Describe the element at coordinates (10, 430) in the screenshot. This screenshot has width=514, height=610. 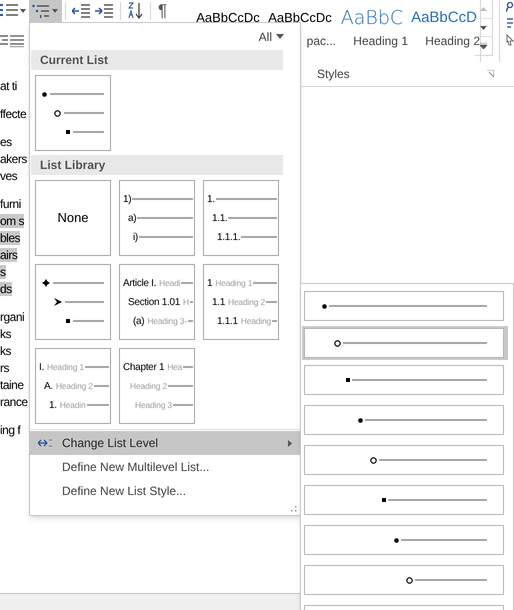
I see `document-text: ing f` at that location.